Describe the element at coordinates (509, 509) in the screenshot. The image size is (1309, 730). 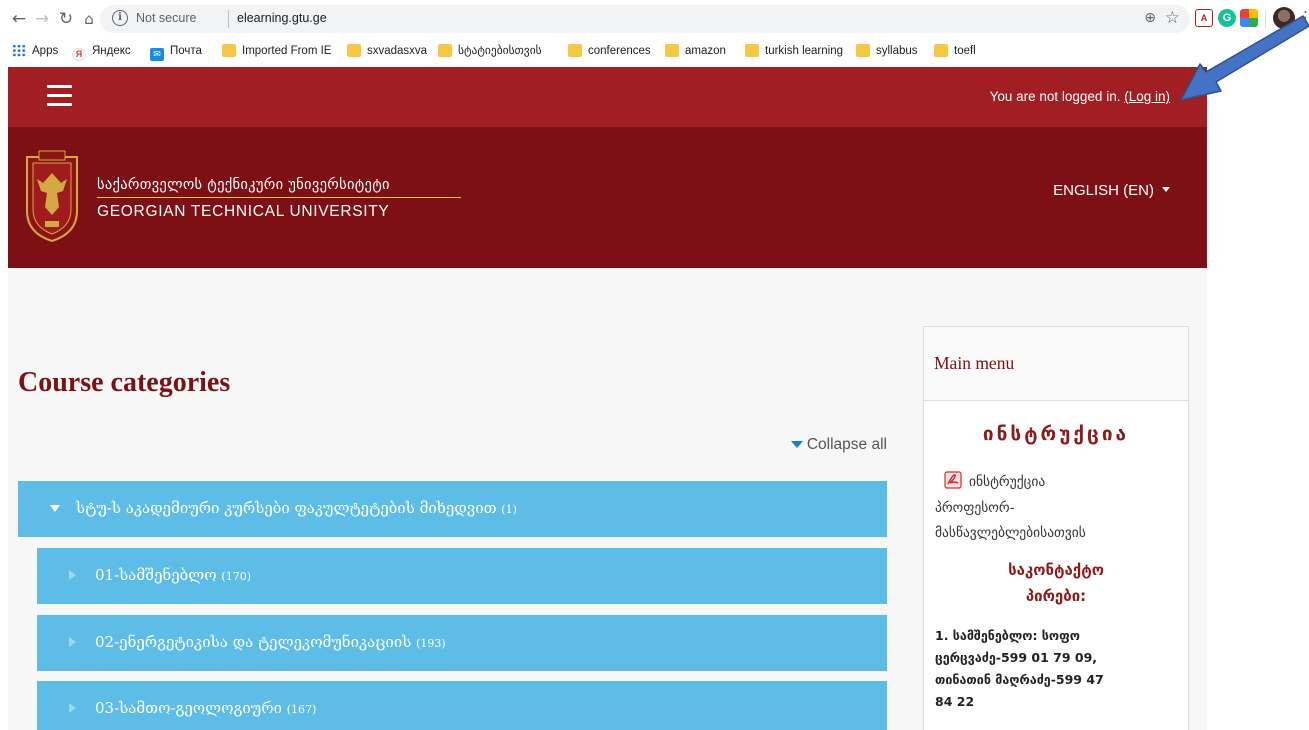
I see `category-count: (1)` at that location.